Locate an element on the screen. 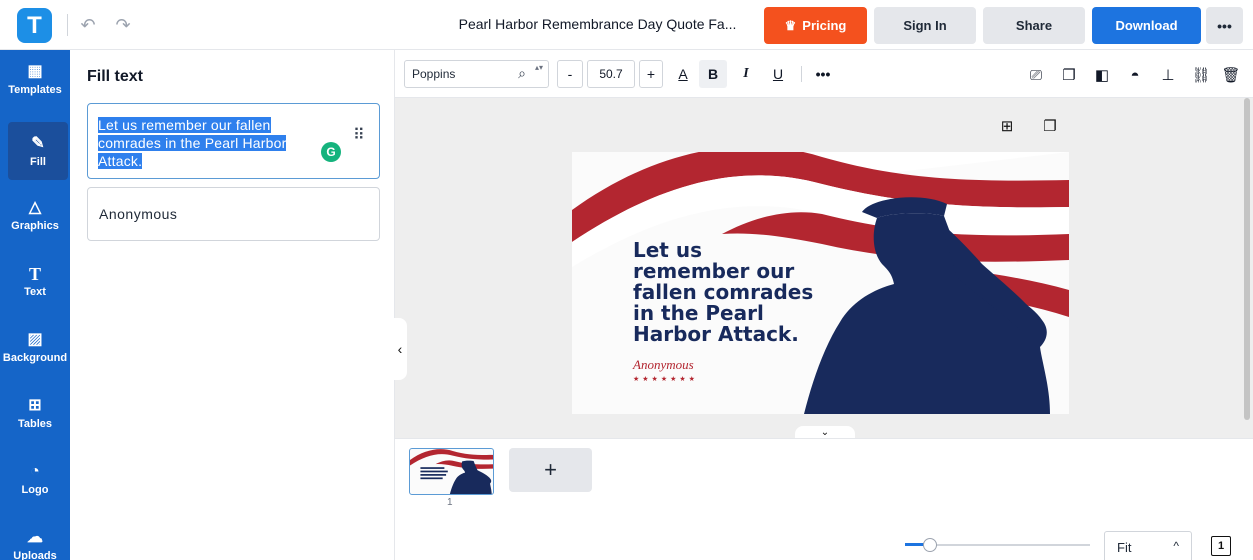  templates-icon: ▦ is located at coordinates (35, 71).